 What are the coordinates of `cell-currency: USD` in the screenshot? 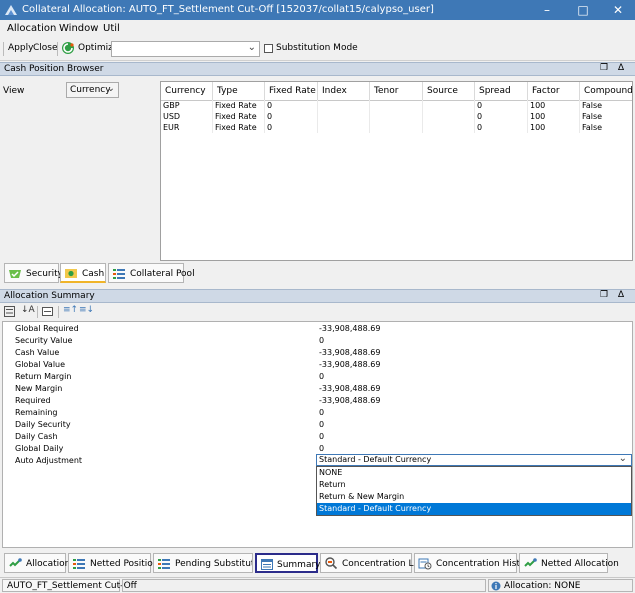 It's located at (187, 116).